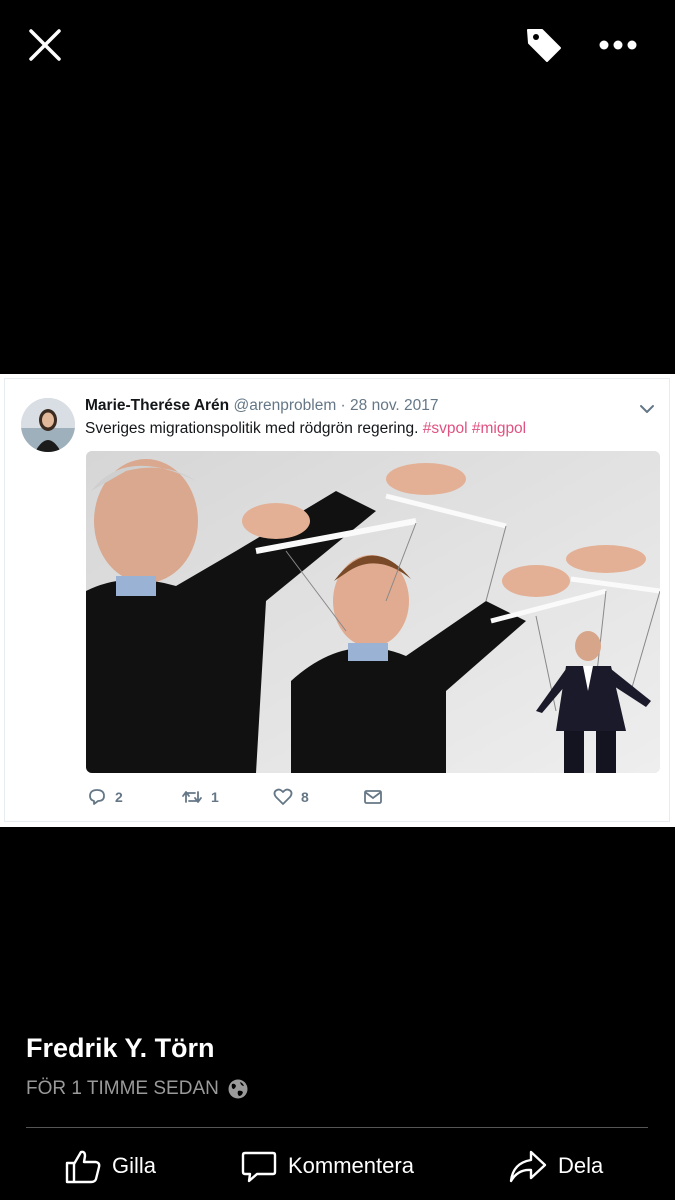 This screenshot has height=1200, width=675. Describe the element at coordinates (83, 1167) in the screenshot. I see `thumbs-up-icon` at that location.